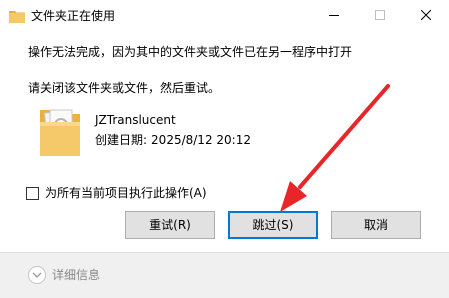 The width and height of the screenshot is (449, 298). What do you see at coordinates (190, 52) in the screenshot?
I see `error-message: 操作无法完成，因为其中的文件夹或文件已在另一程序中打开` at bounding box center [190, 52].